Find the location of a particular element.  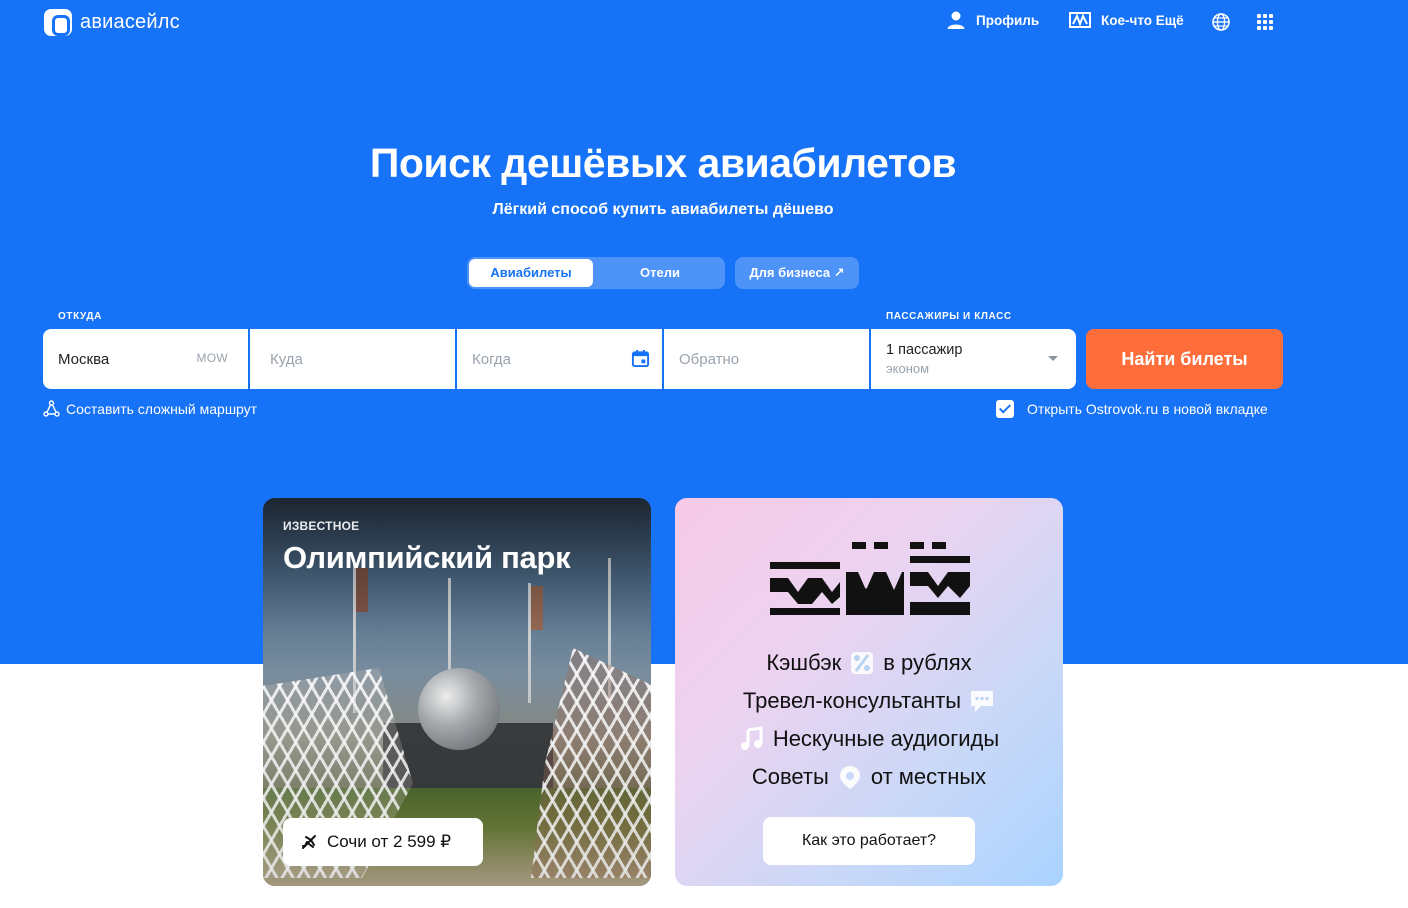

feature-local-tips: Советы от местных is located at coordinates (869, 777).